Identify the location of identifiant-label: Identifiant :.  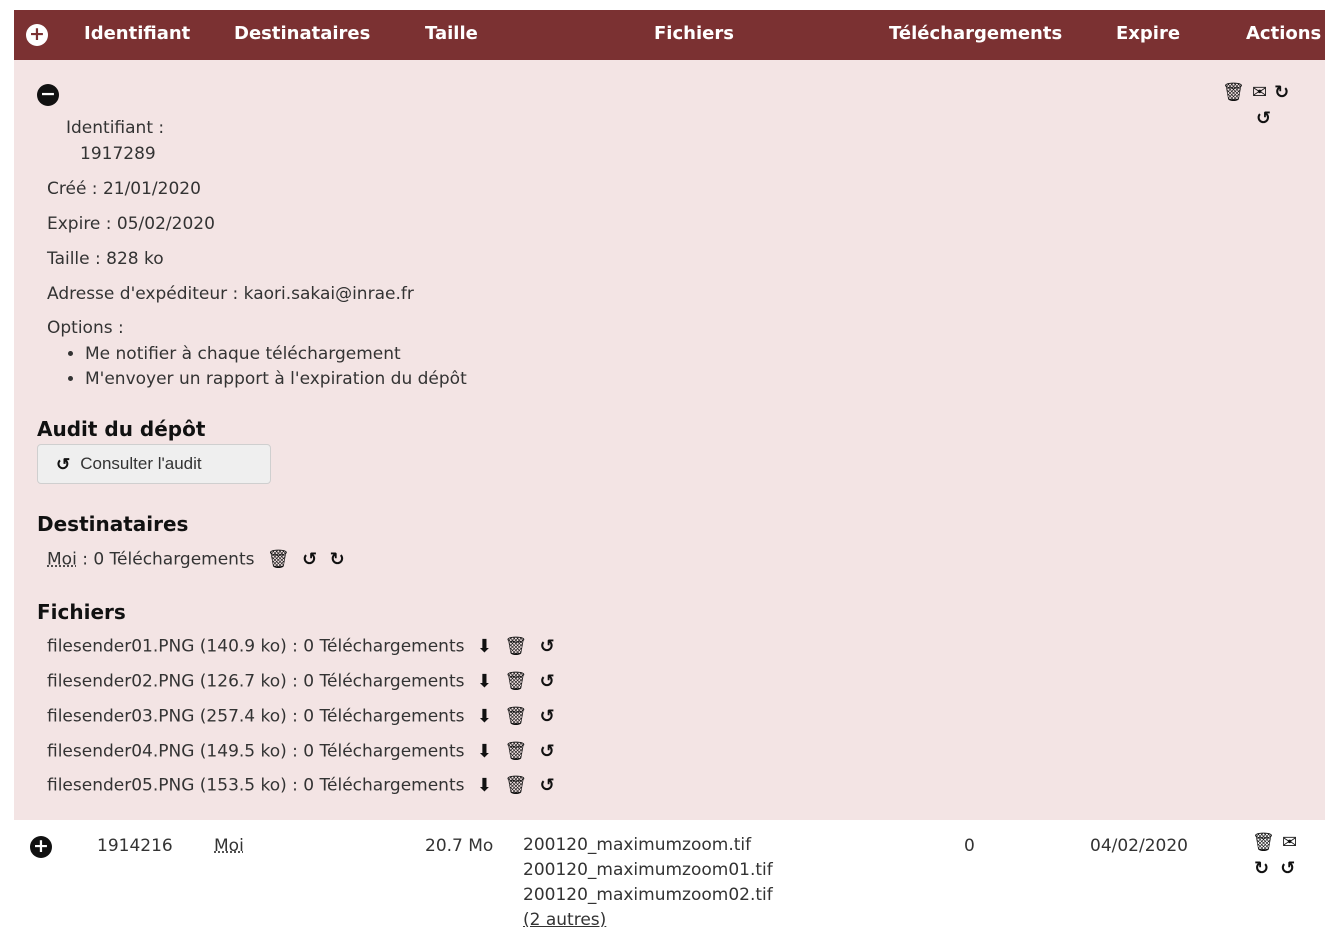
(115, 128).